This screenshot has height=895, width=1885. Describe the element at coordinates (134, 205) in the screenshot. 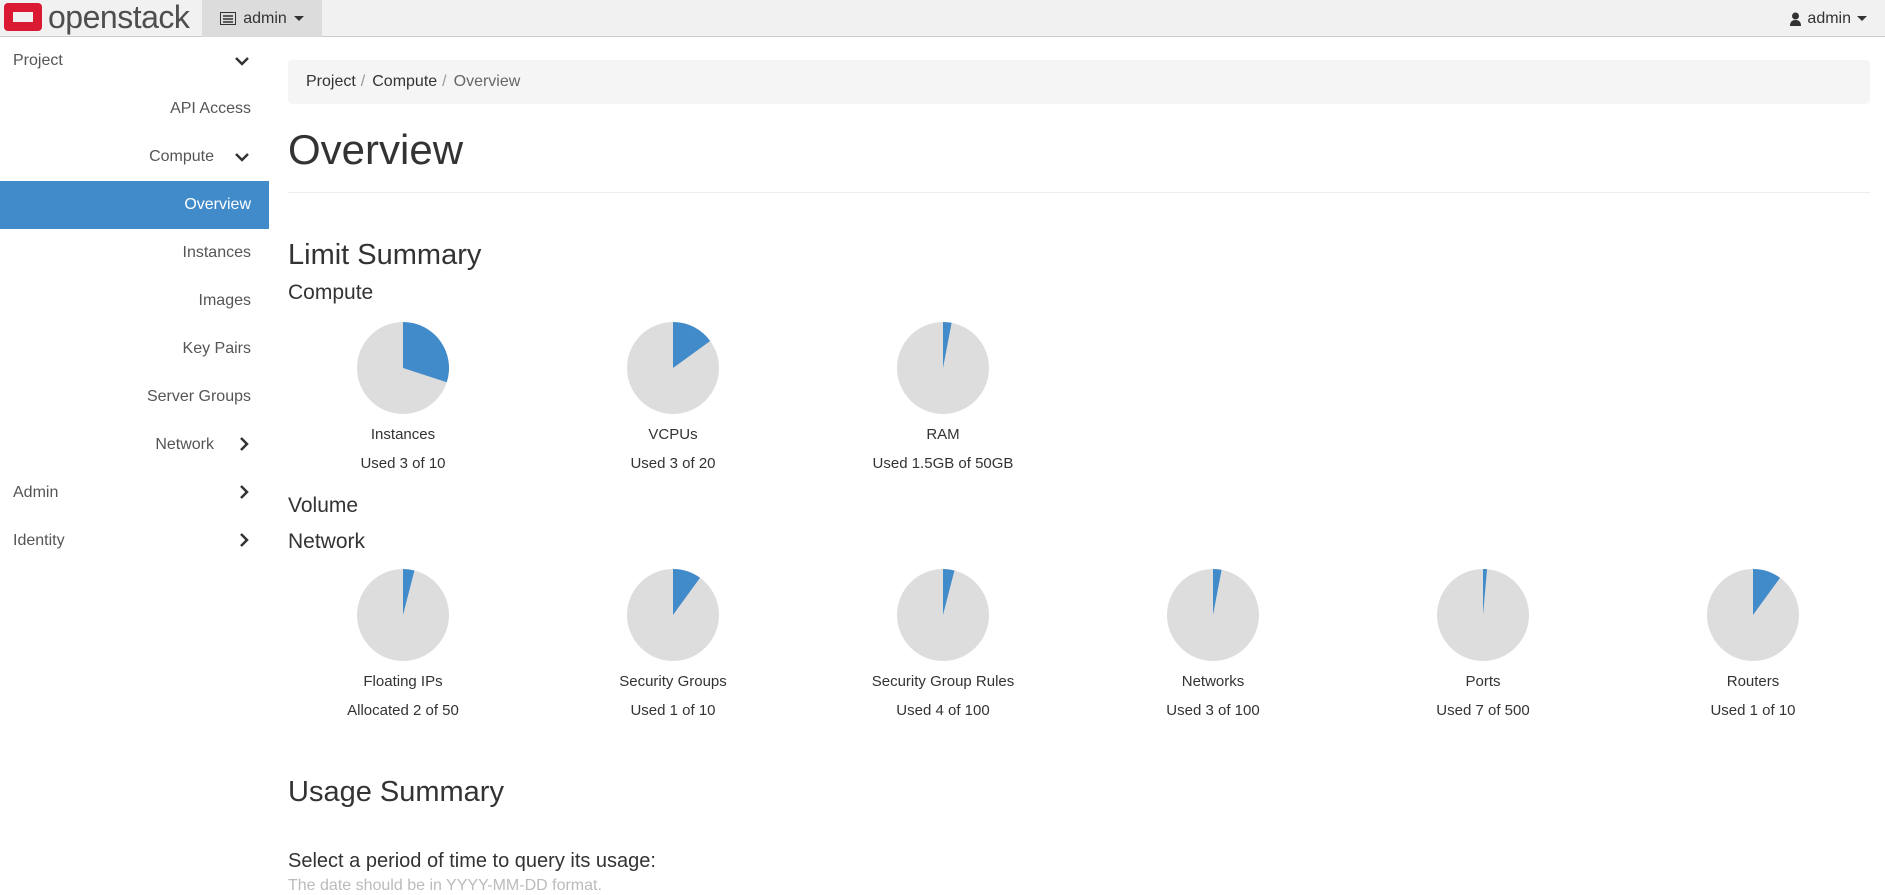

I see `sidebar-item-overview: Overview` at that location.